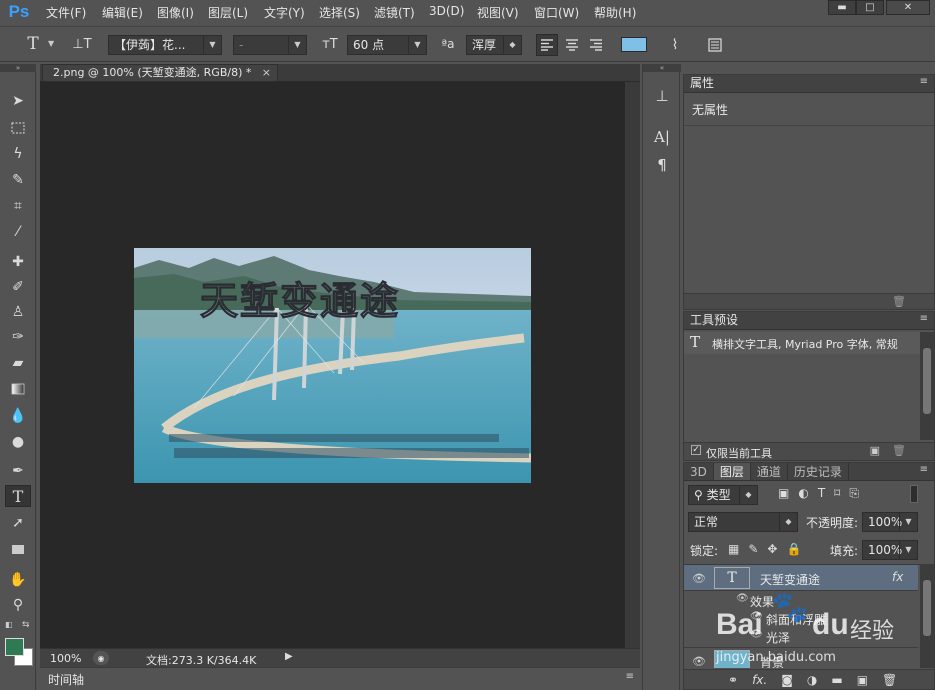 This screenshot has width=935, height=690. I want to click on menu-select: 选择(S), so click(339, 12).